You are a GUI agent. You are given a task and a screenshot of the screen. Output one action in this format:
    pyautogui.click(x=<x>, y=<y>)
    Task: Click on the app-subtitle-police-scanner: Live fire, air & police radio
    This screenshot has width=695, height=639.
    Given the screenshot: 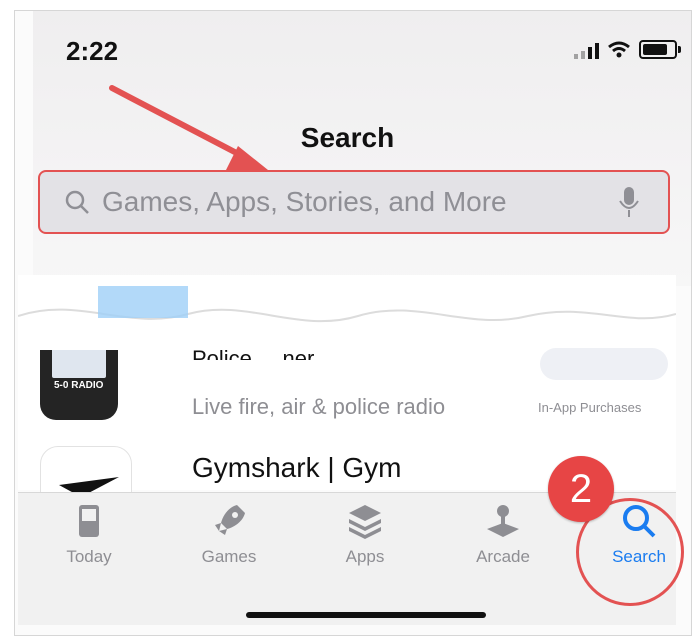 What is the action you would take?
    pyautogui.click(x=319, y=406)
    